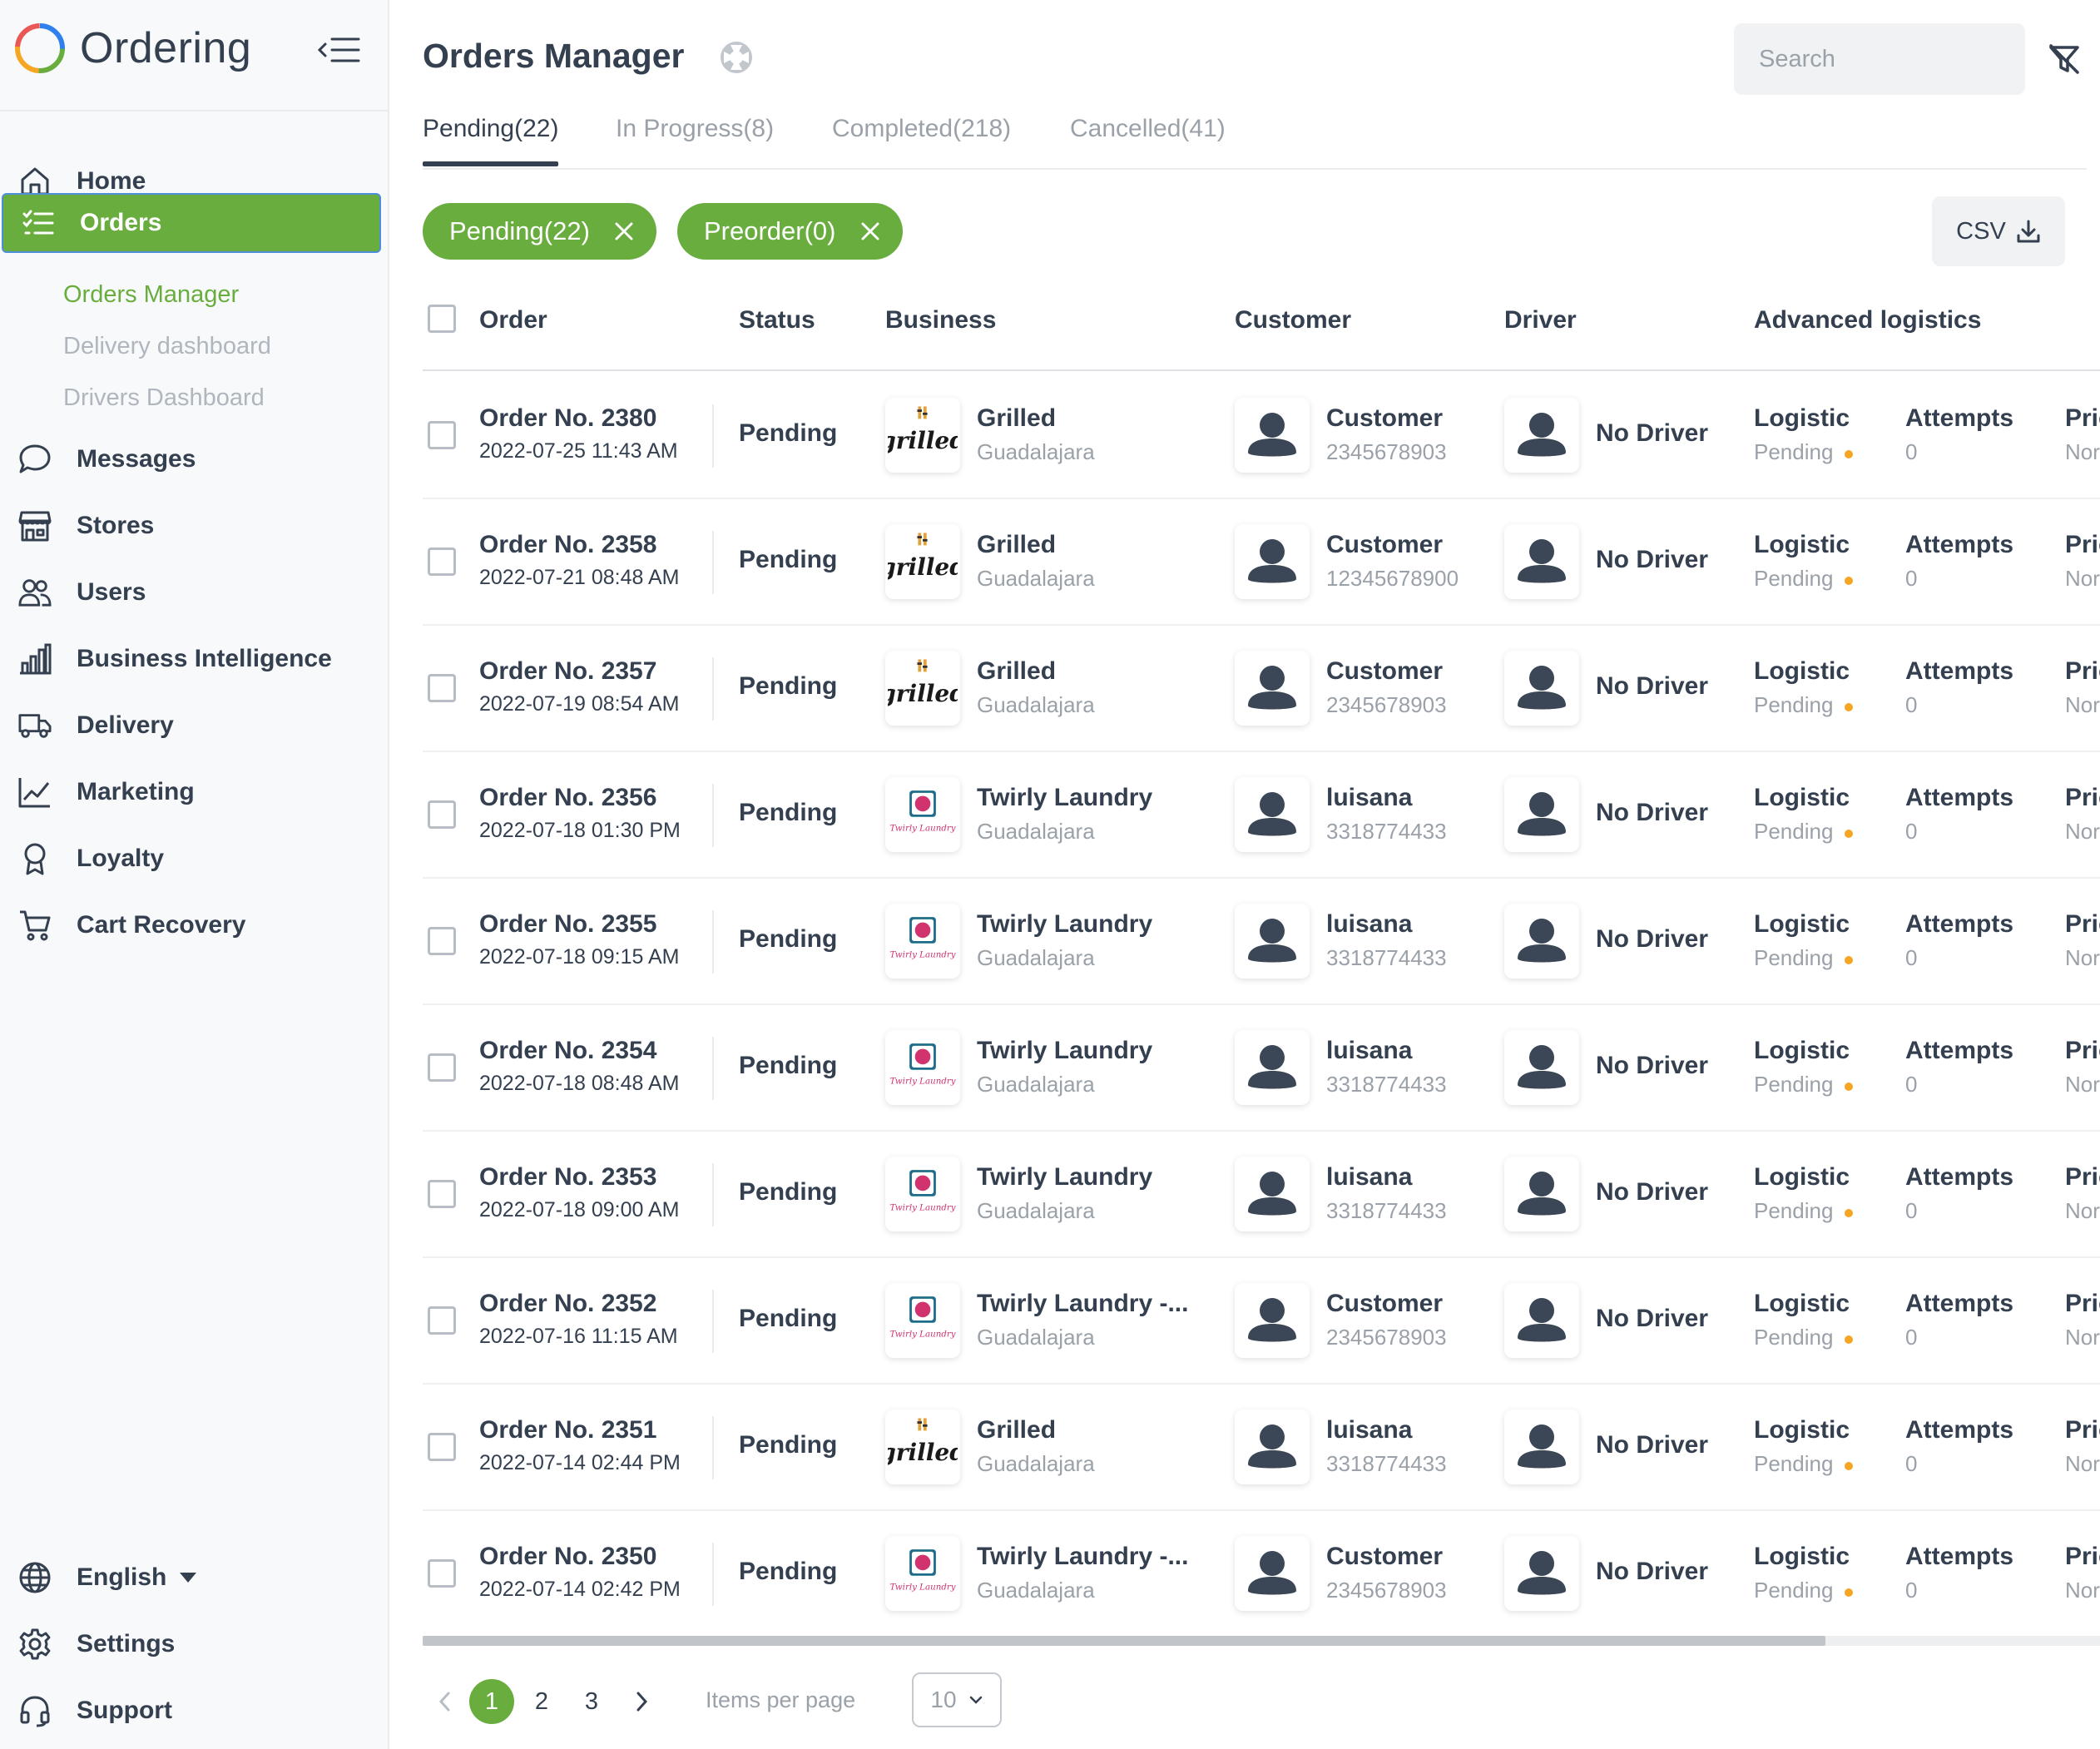  I want to click on filter-chip-pending: Pending(22), so click(539, 231).